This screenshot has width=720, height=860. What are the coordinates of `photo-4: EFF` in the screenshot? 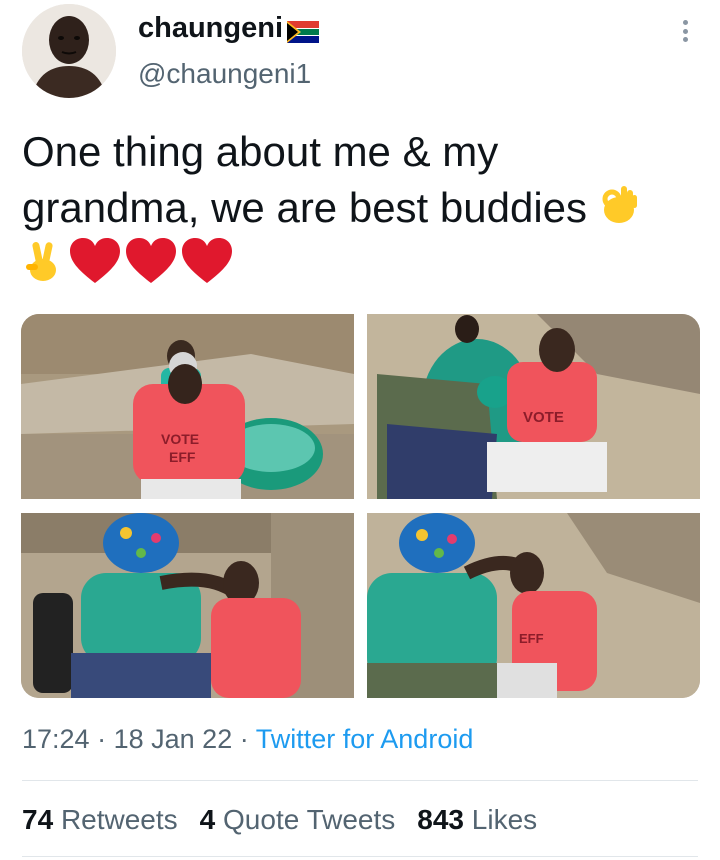 It's located at (533, 605).